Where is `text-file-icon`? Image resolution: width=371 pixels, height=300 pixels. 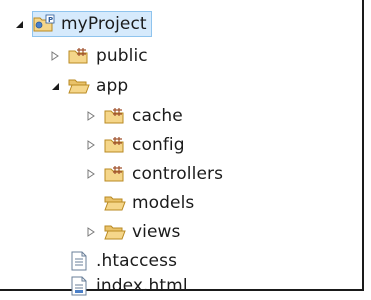
text-file-icon is located at coordinates (79, 261).